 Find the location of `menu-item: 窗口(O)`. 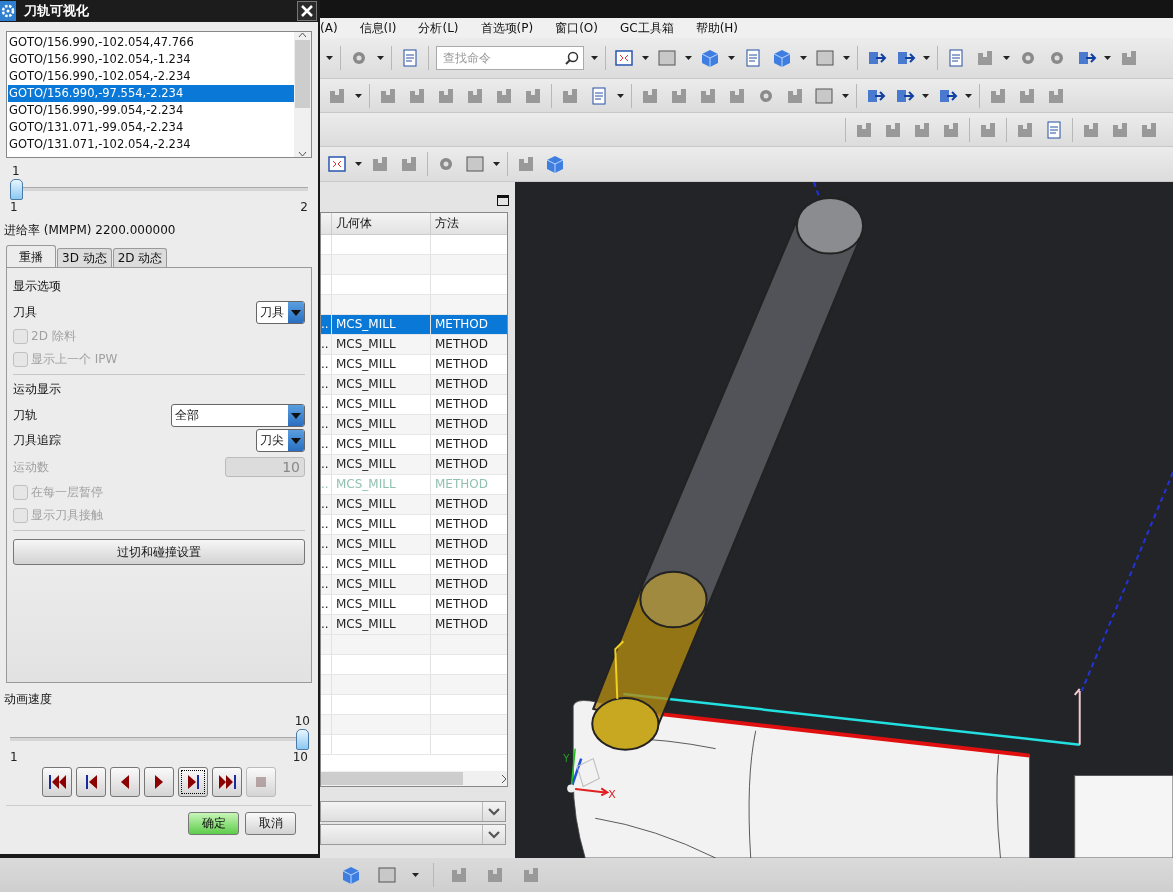

menu-item: 窗口(O) is located at coordinates (576, 28).